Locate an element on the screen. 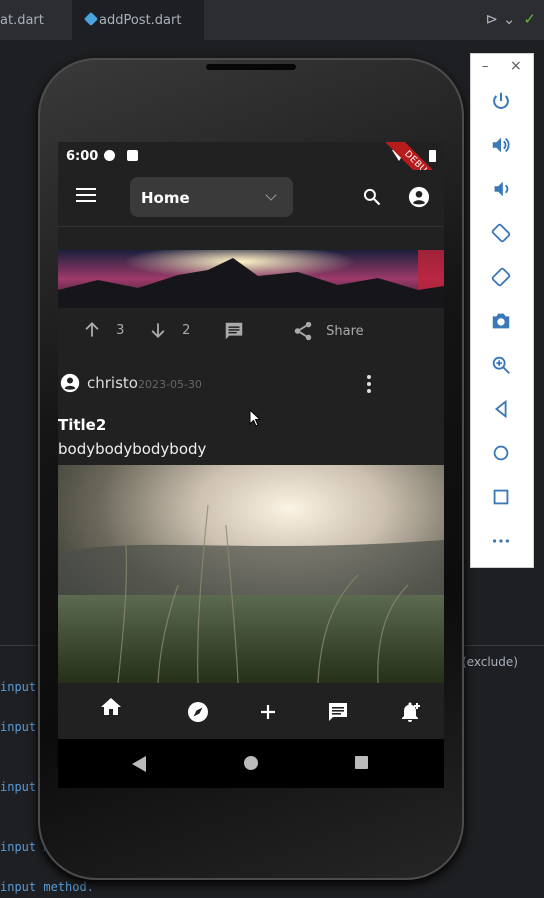 This screenshot has height=898, width=544. emulator-controls-panel: – × is located at coordinates (502, 310).